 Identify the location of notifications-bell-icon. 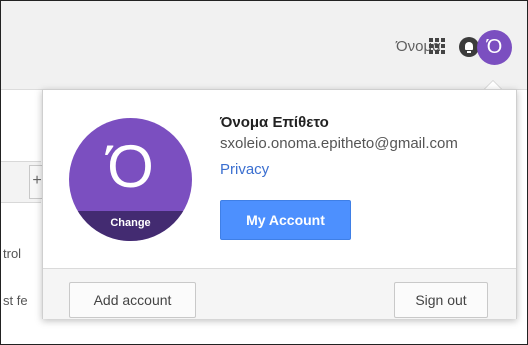
(469, 47).